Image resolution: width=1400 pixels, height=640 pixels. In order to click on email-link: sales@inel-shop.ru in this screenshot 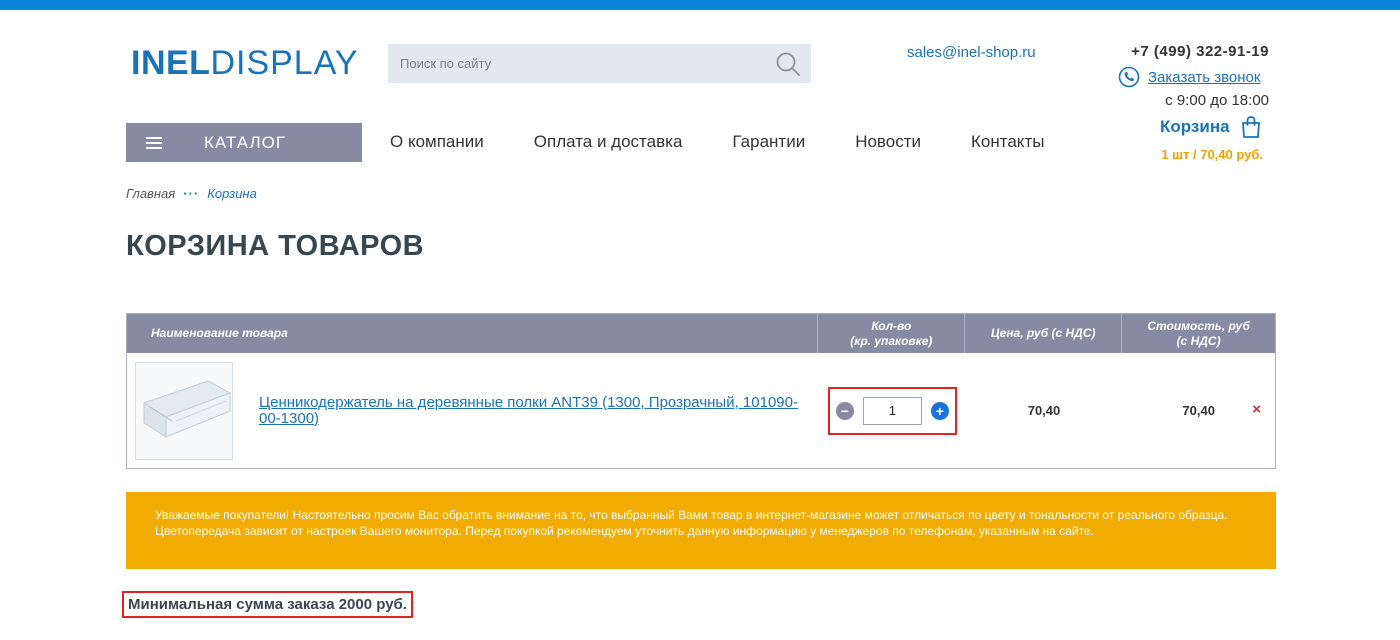, I will do `click(971, 52)`.